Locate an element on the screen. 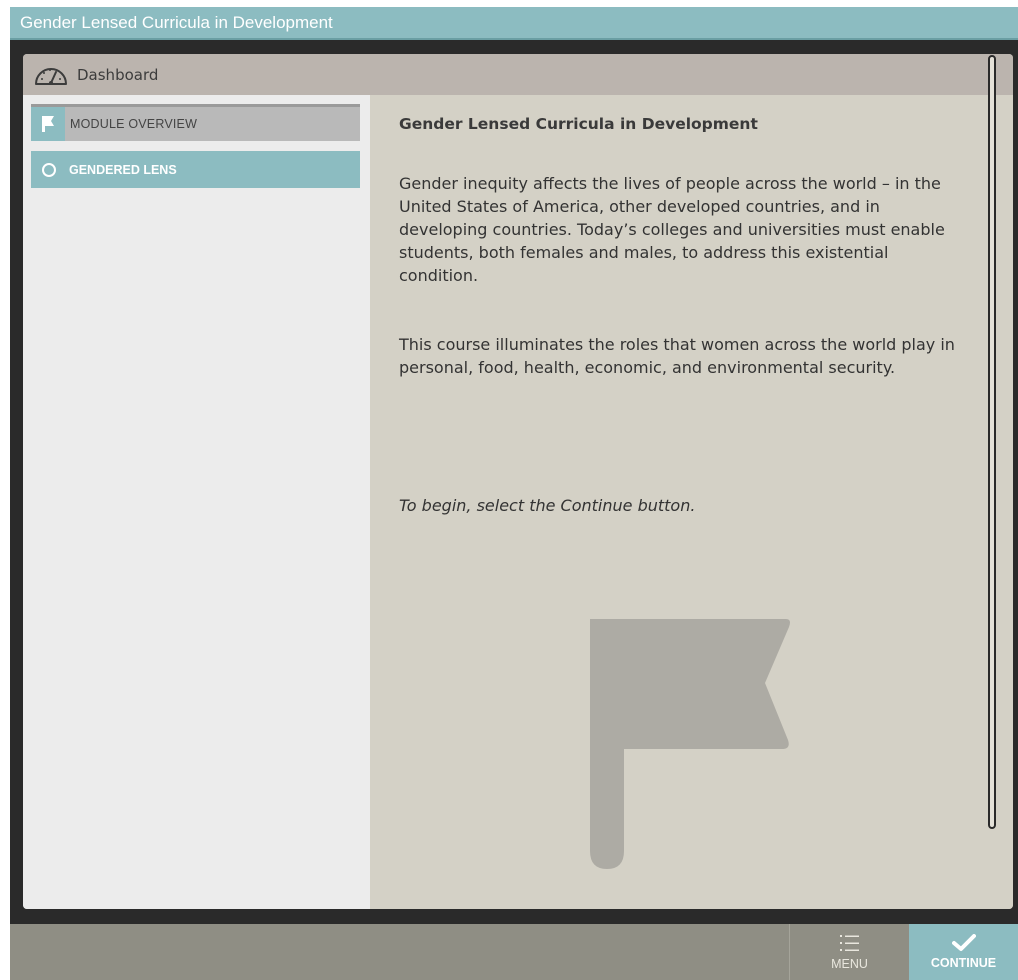  checkmark-icon is located at coordinates (963, 942).